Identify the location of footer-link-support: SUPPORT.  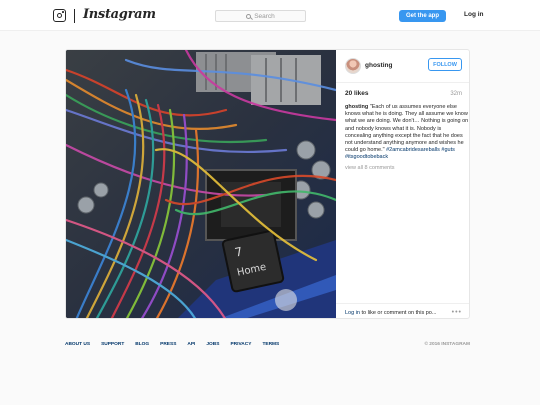
(112, 344).